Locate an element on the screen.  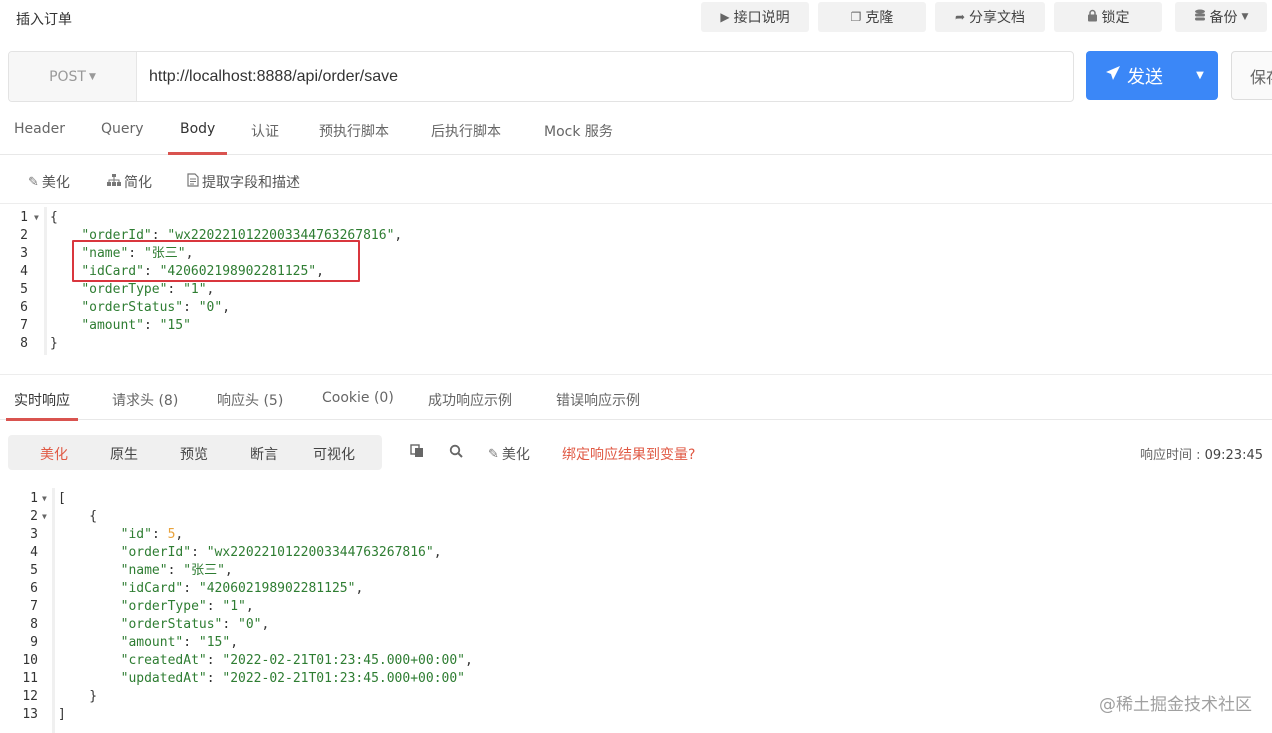
tab-body: Body is located at coordinates (197, 138).